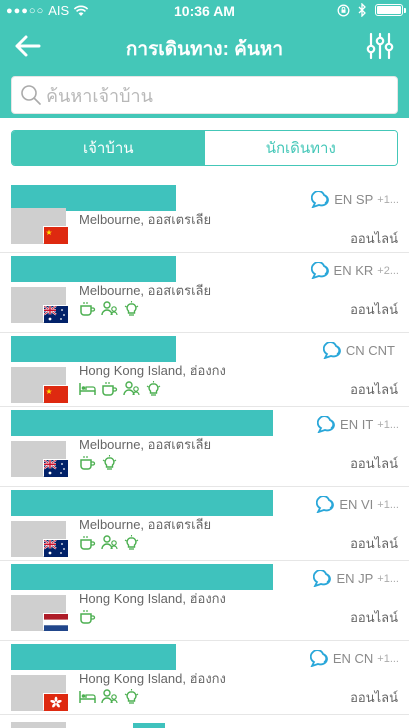 Image resolution: width=409 pixels, height=728 pixels. What do you see at coordinates (300, 148) in the screenshot?
I see `tab-travelers: นักเดินทาง` at bounding box center [300, 148].